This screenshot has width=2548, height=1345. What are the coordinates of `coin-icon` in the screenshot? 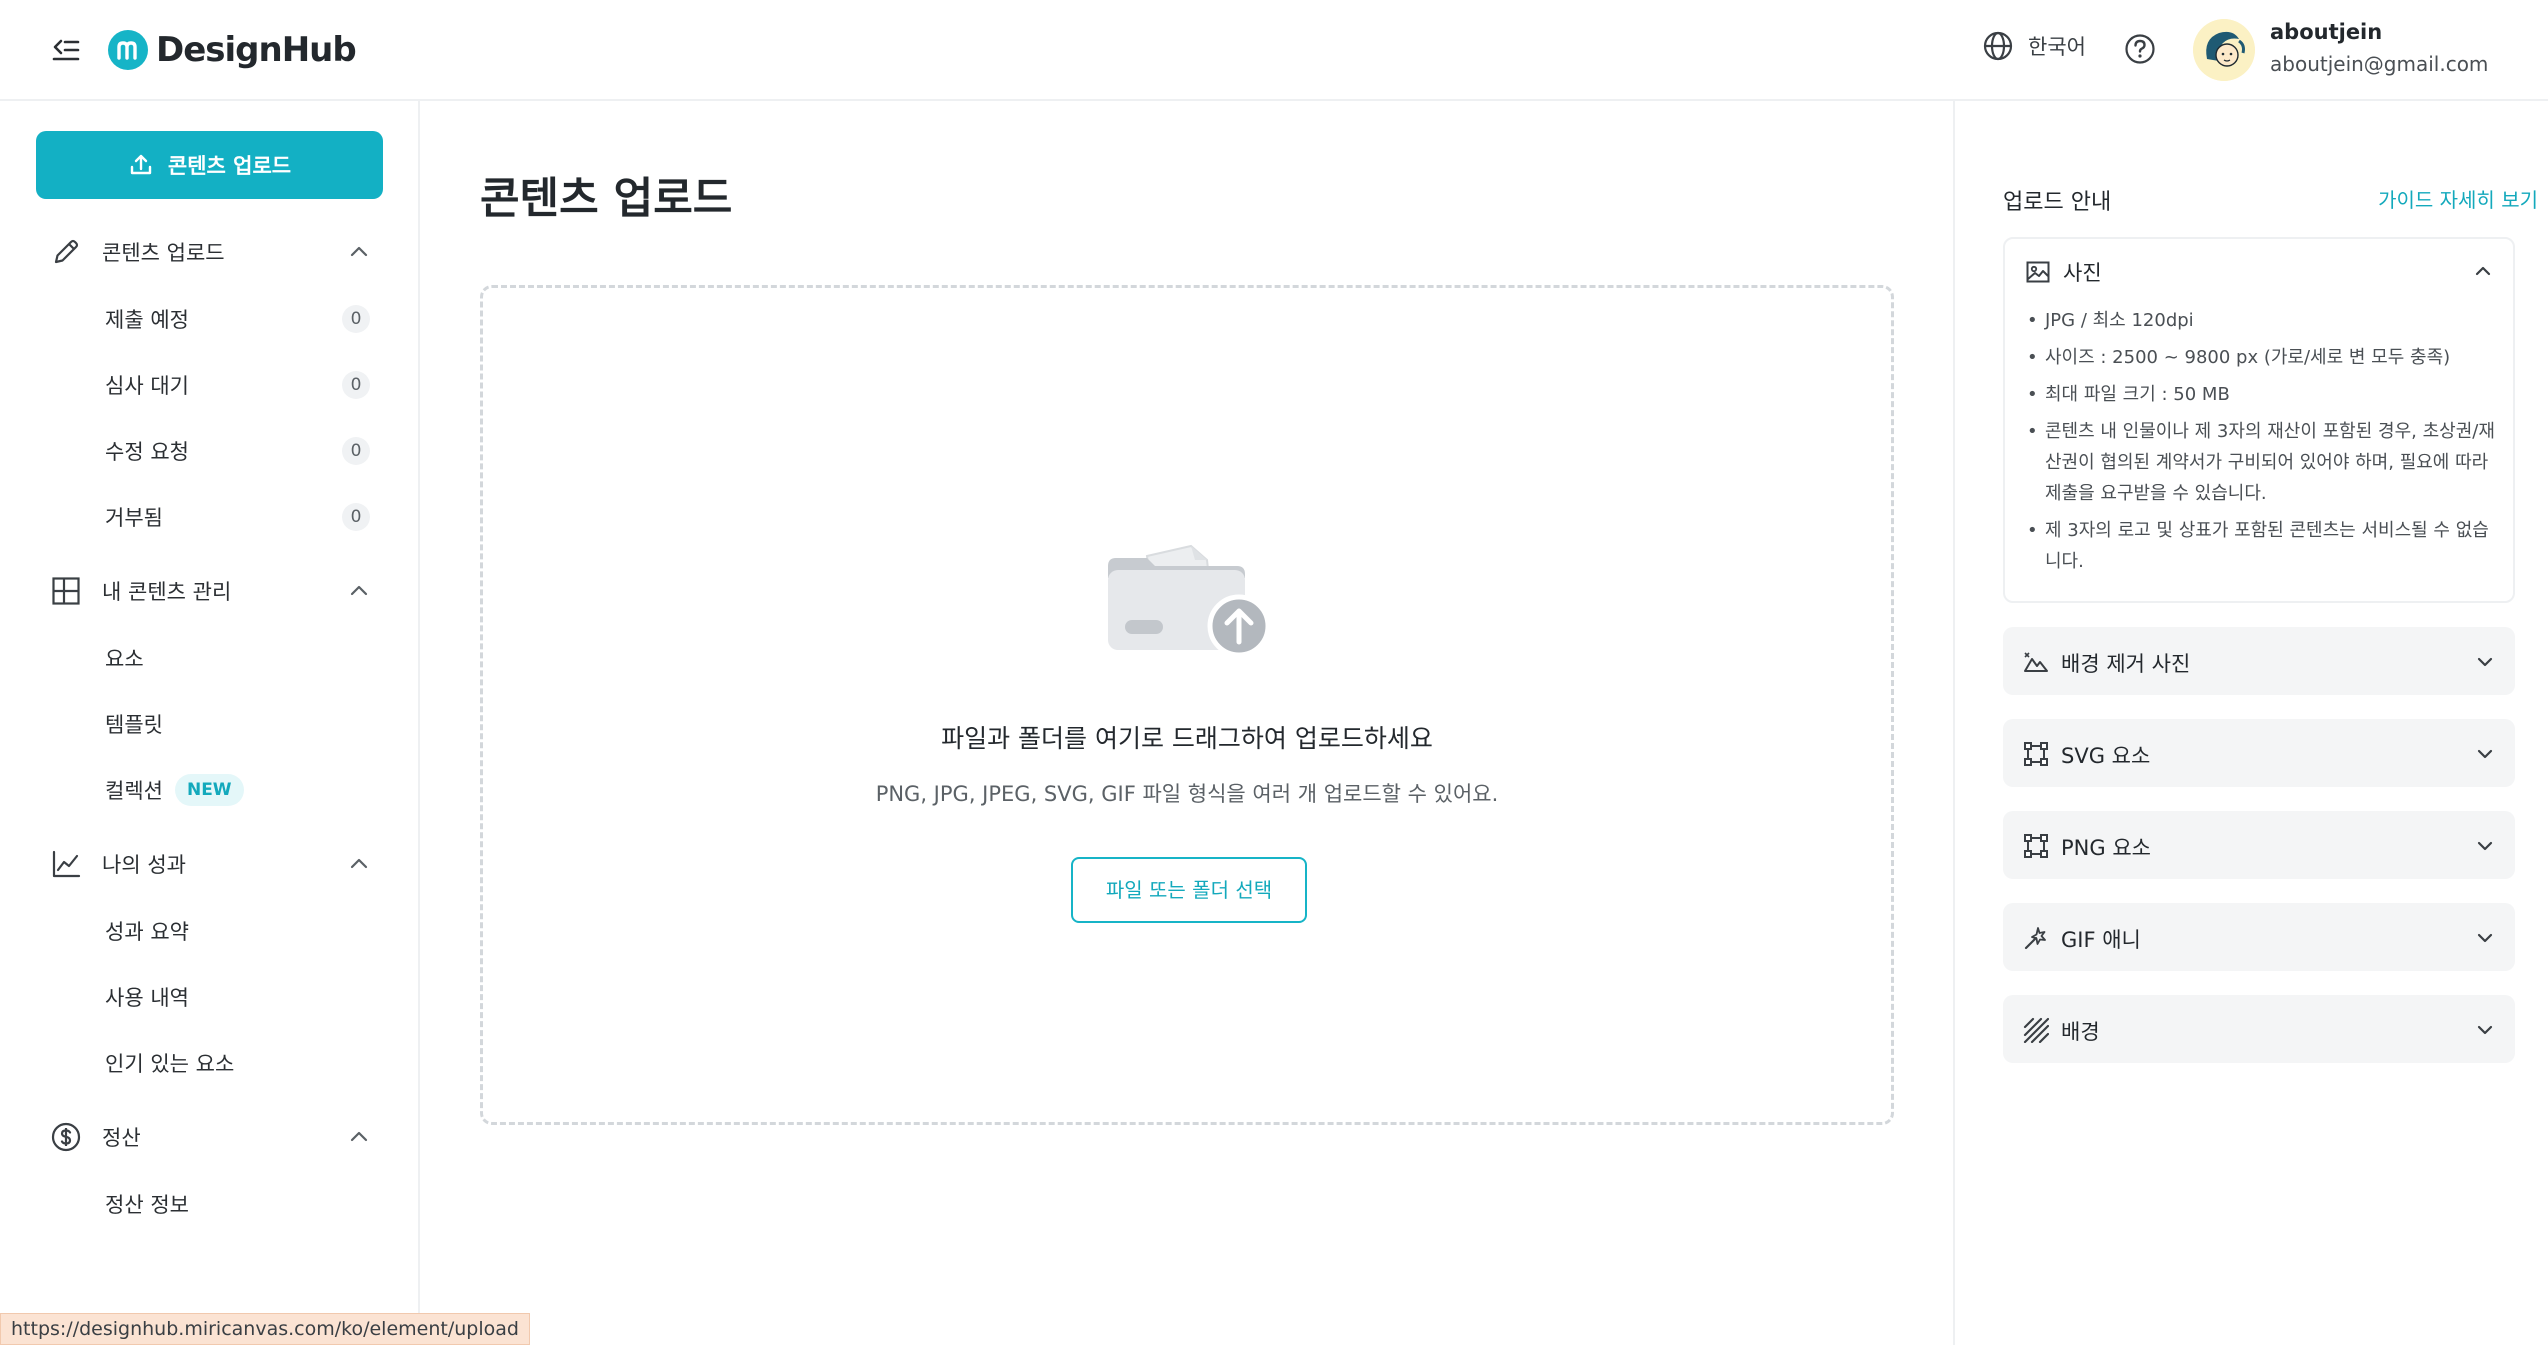 It's located at (66, 1137).